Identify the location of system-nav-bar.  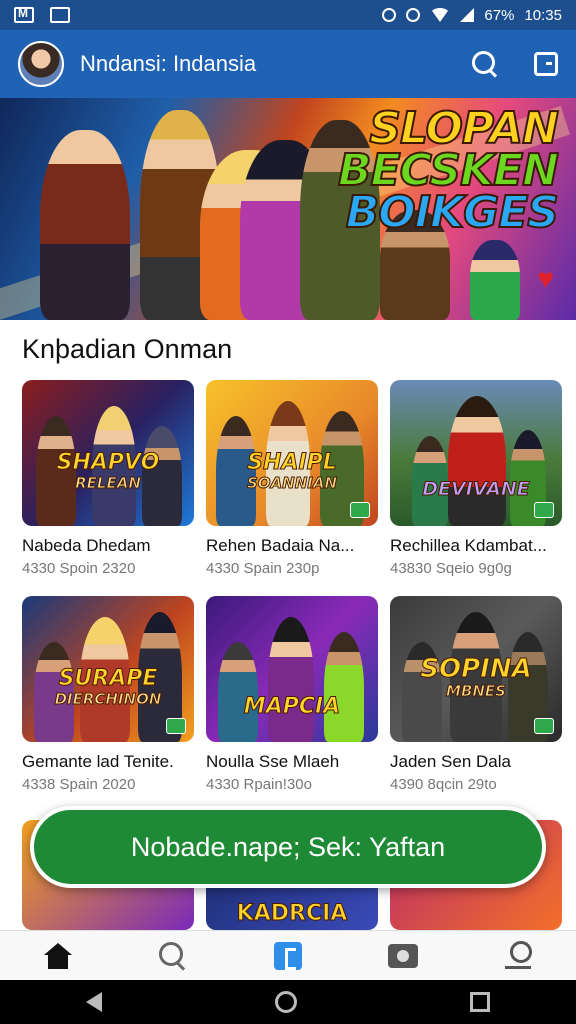
(288, 1002).